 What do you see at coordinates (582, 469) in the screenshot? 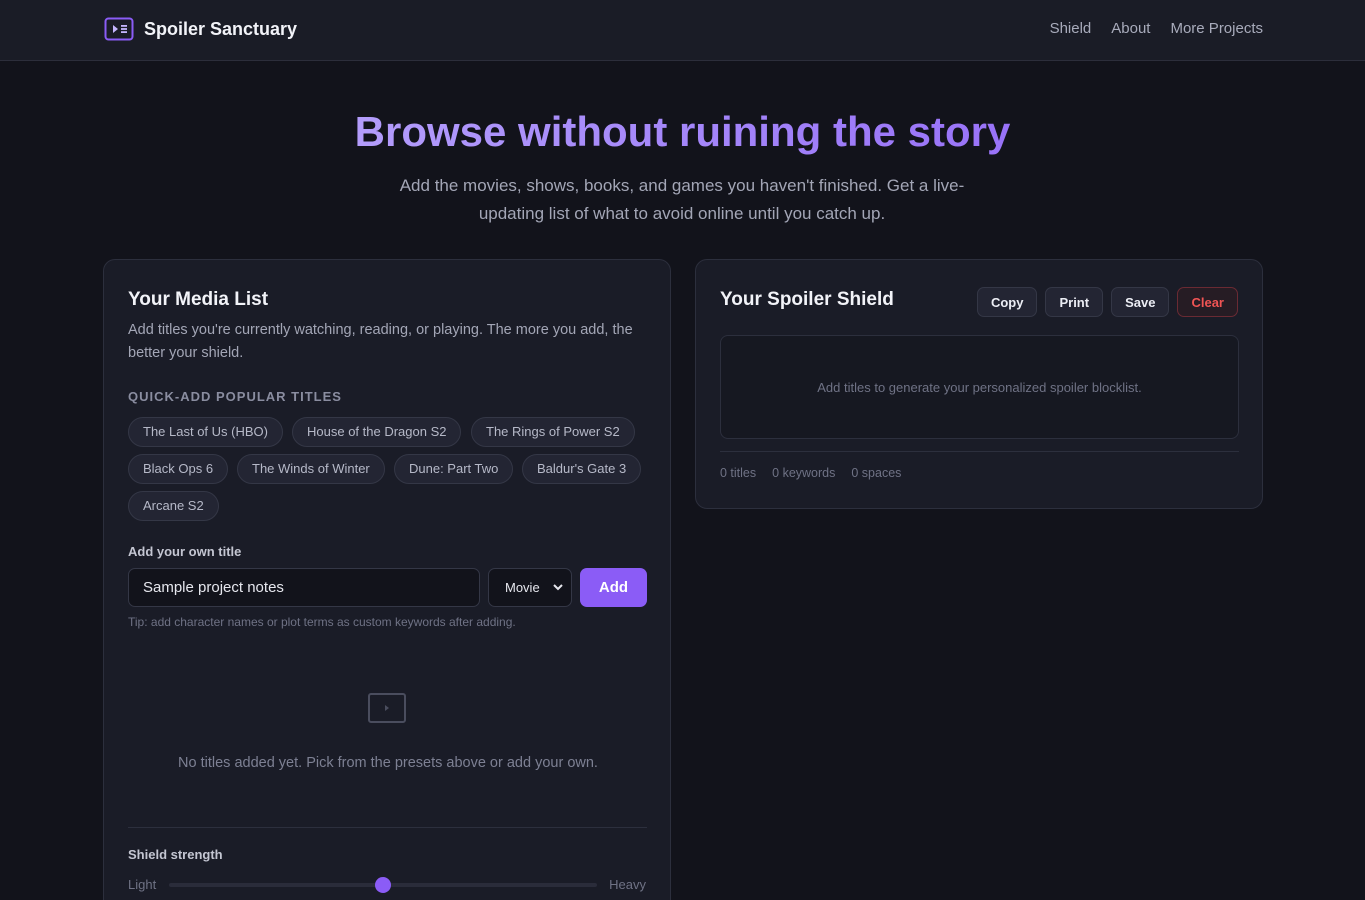
I see `preset-chip-baldurs-gate-3: Baldur's Gate 3` at bounding box center [582, 469].